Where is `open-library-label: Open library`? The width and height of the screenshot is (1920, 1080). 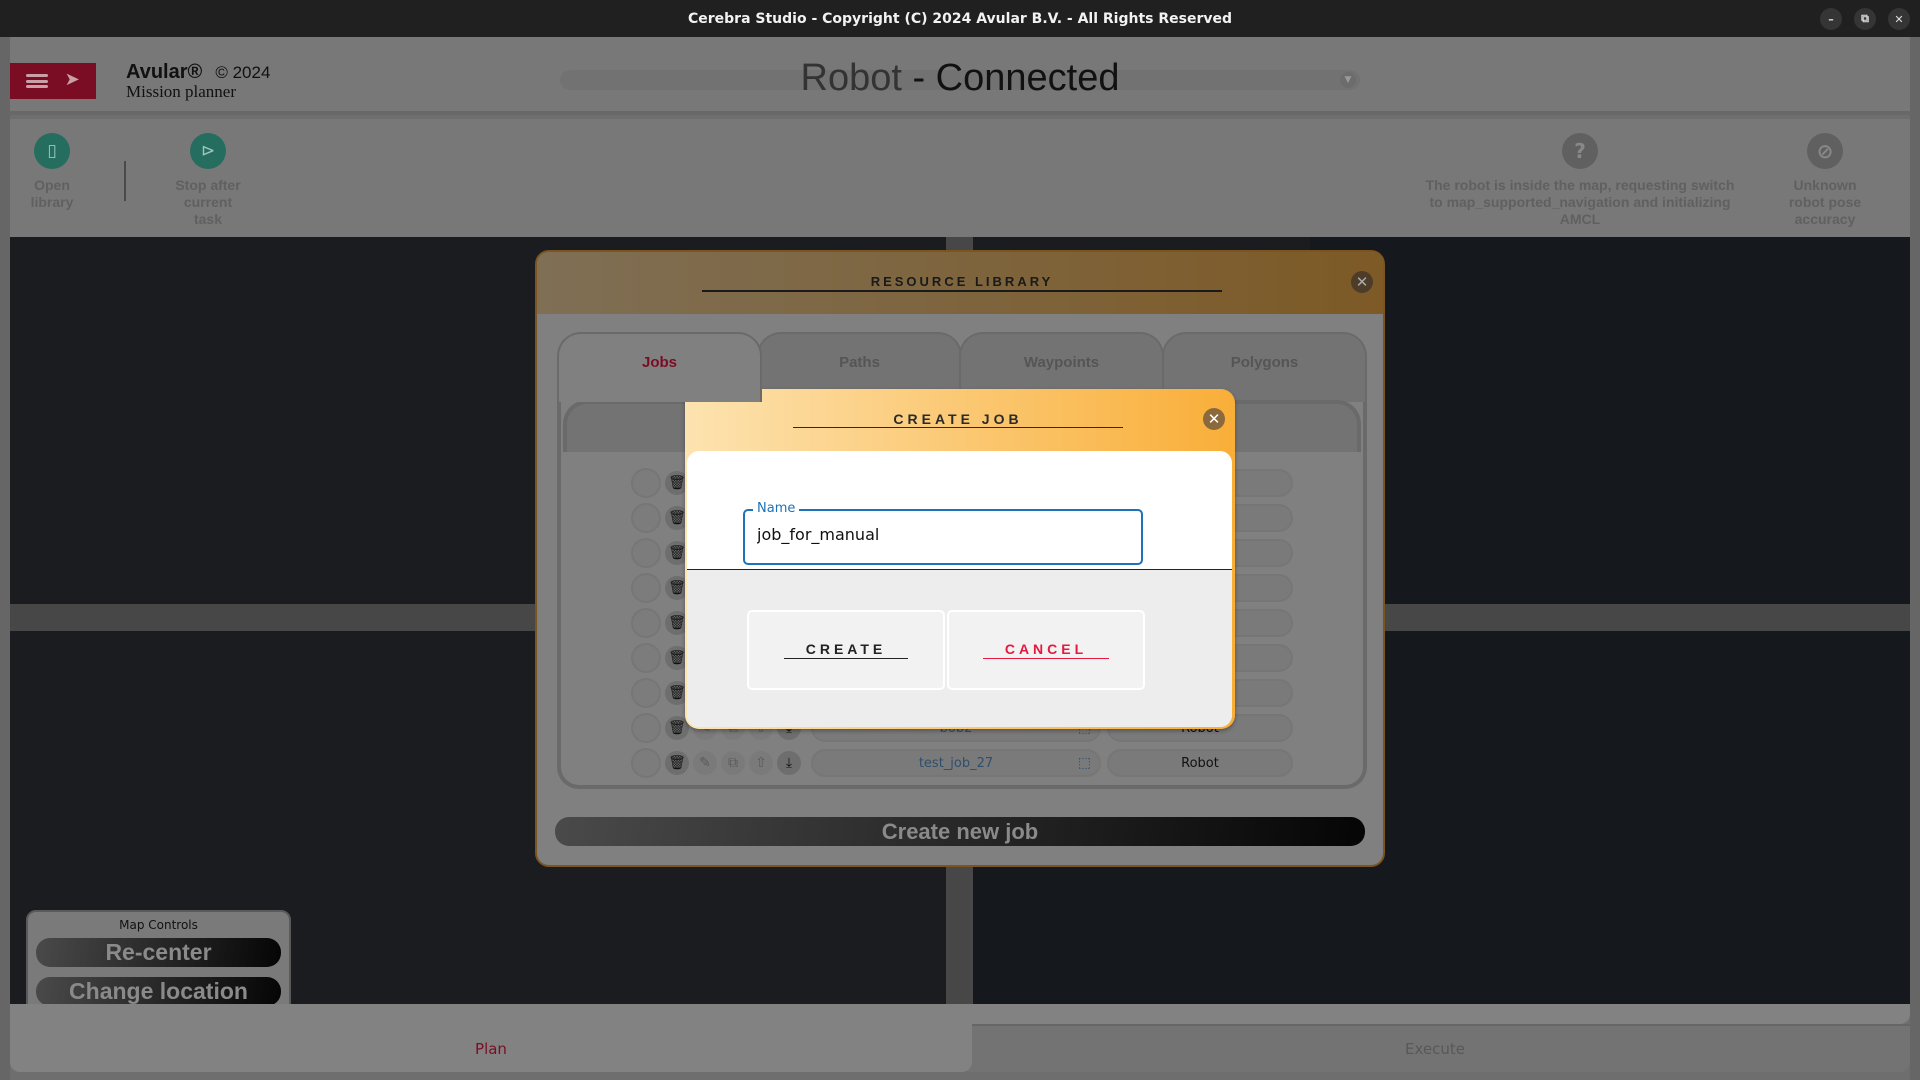 open-library-label: Open library is located at coordinates (52, 193).